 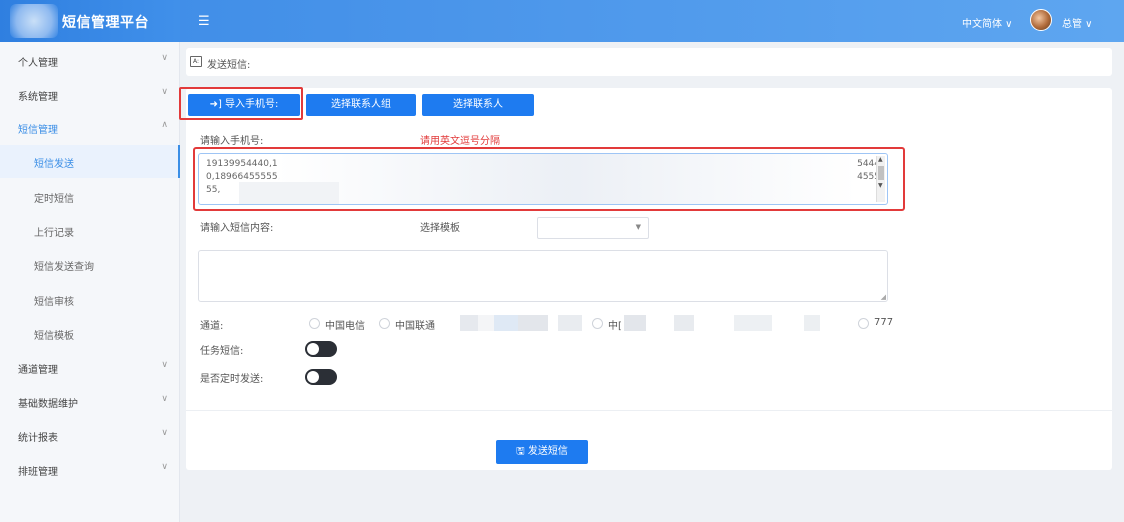 What do you see at coordinates (361, 105) in the screenshot?
I see `select-group-button: 选择联系人组` at bounding box center [361, 105].